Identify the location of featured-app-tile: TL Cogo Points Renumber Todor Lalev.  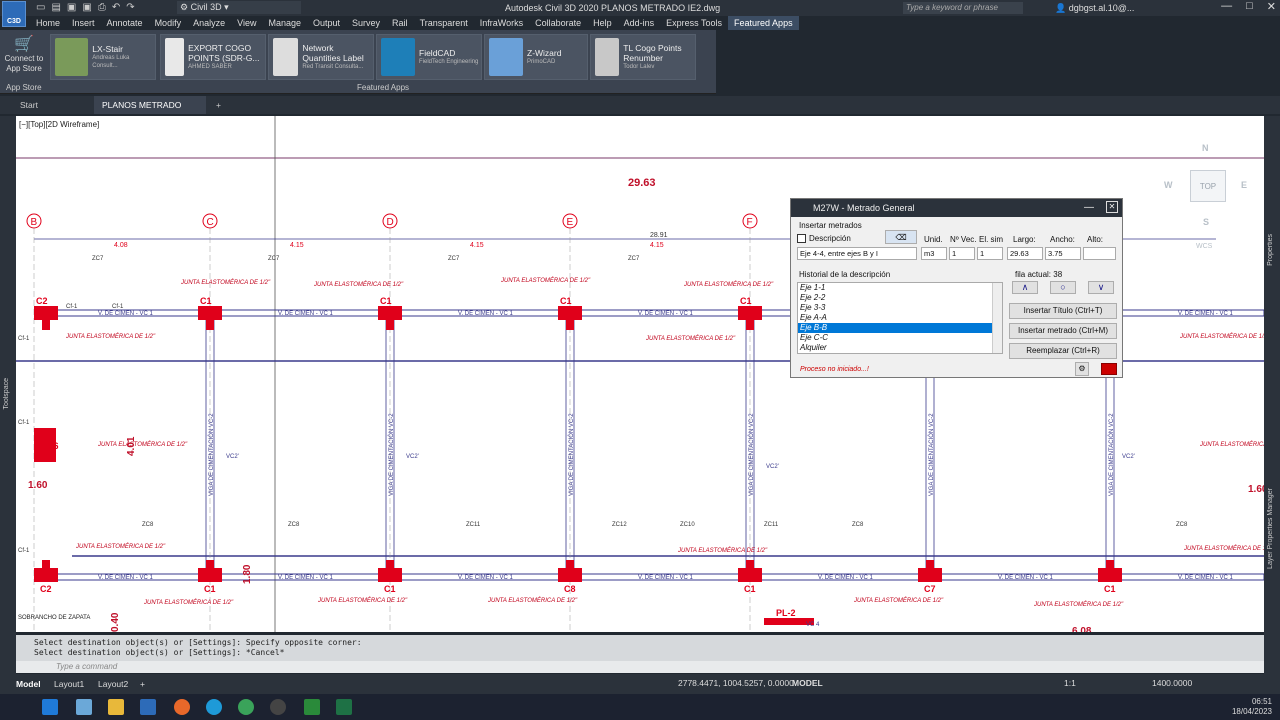
(643, 57).